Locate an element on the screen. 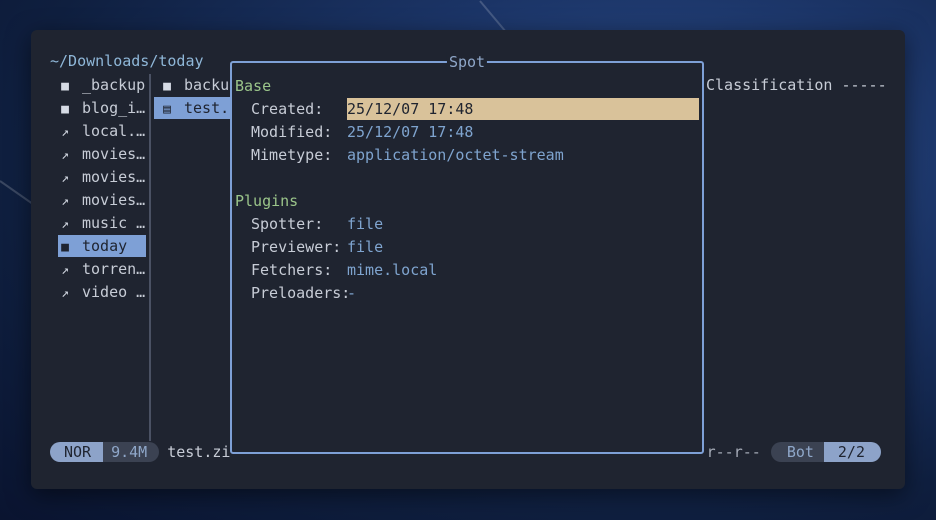 The image size is (936, 520). current-item: ■ backu is located at coordinates (195, 85).